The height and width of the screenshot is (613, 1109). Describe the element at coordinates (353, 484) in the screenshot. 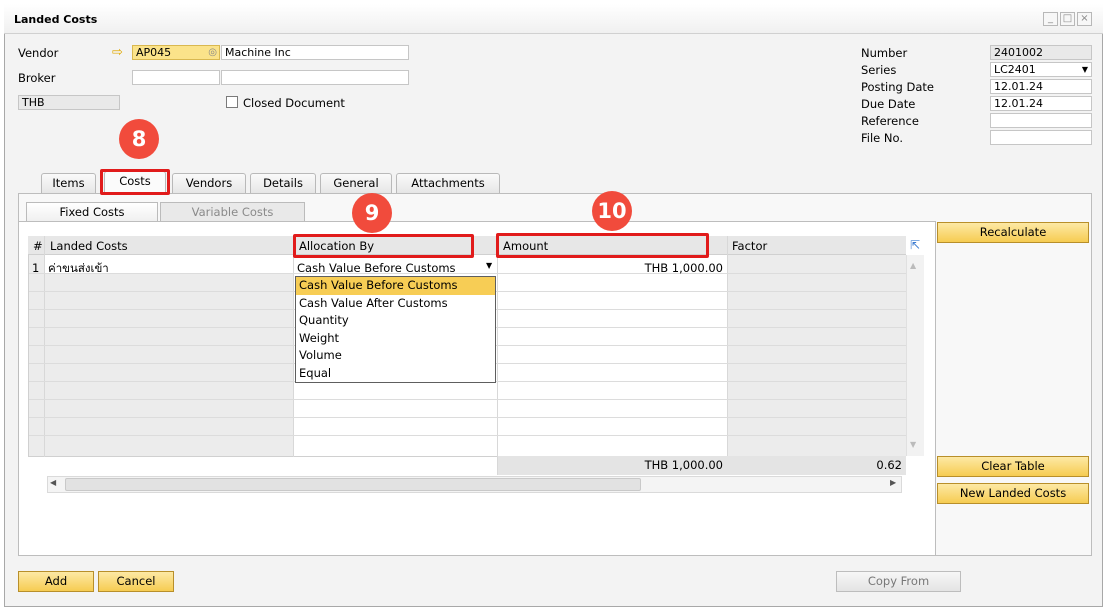

I see `horizontal-scroll-thumb` at that location.